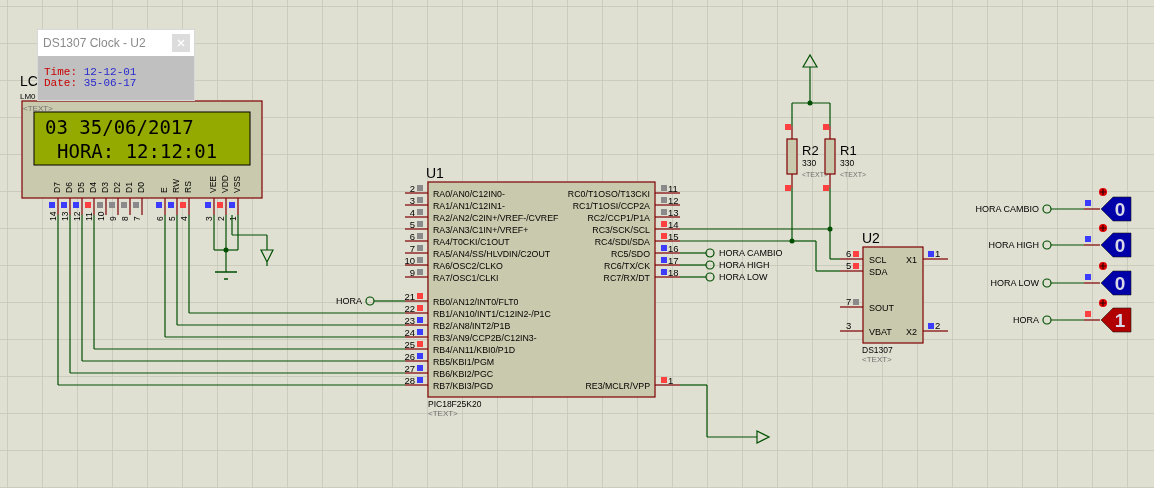 The width and height of the screenshot is (1154, 488). What do you see at coordinates (188, 187) in the screenshot?
I see `pin-label: RS` at bounding box center [188, 187].